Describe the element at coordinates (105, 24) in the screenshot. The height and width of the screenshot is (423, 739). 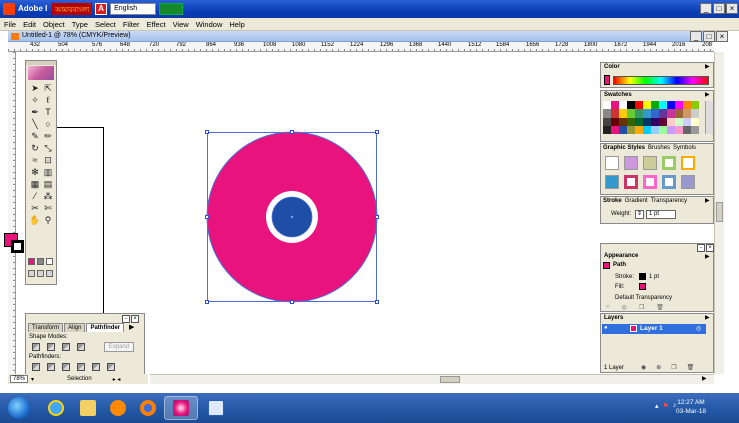
I see `menu-select: Select` at that location.